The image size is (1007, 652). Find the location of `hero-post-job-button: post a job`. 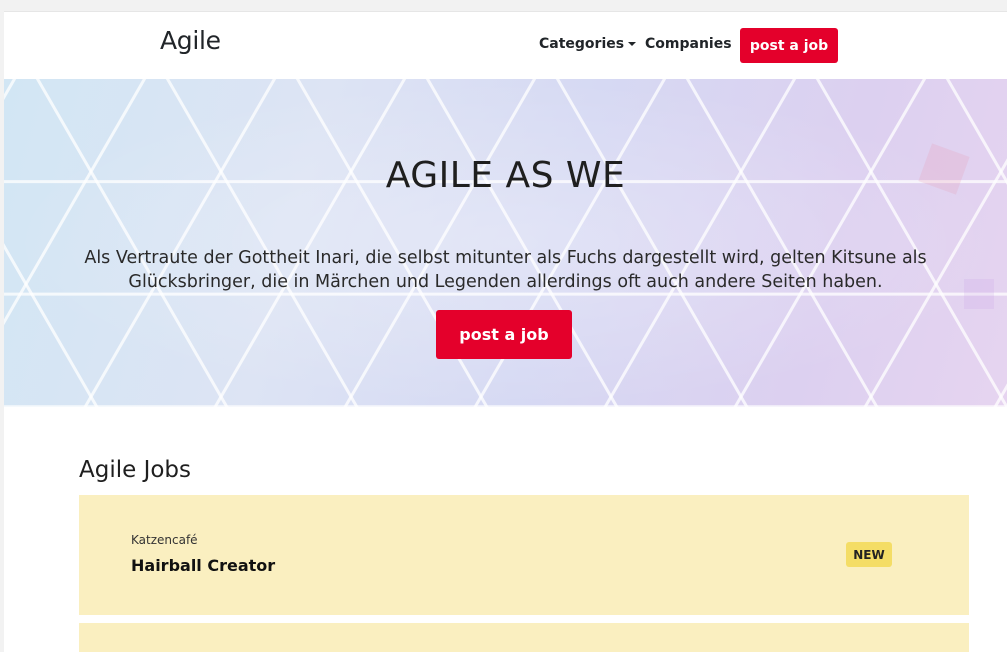

hero-post-job-button: post a job is located at coordinates (504, 334).